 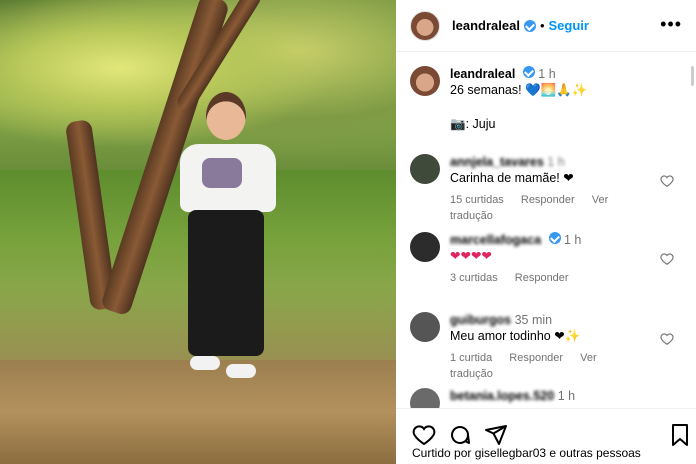 What do you see at coordinates (515, 336) in the screenshot?
I see `comment-text: Meu amor todinho ❤✨` at bounding box center [515, 336].